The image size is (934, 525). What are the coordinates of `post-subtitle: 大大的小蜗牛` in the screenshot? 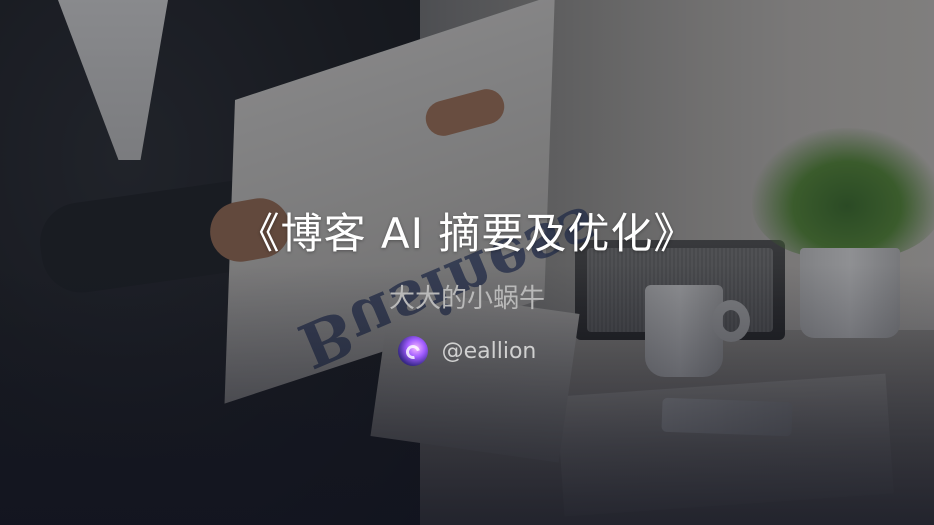 It's located at (466, 299).